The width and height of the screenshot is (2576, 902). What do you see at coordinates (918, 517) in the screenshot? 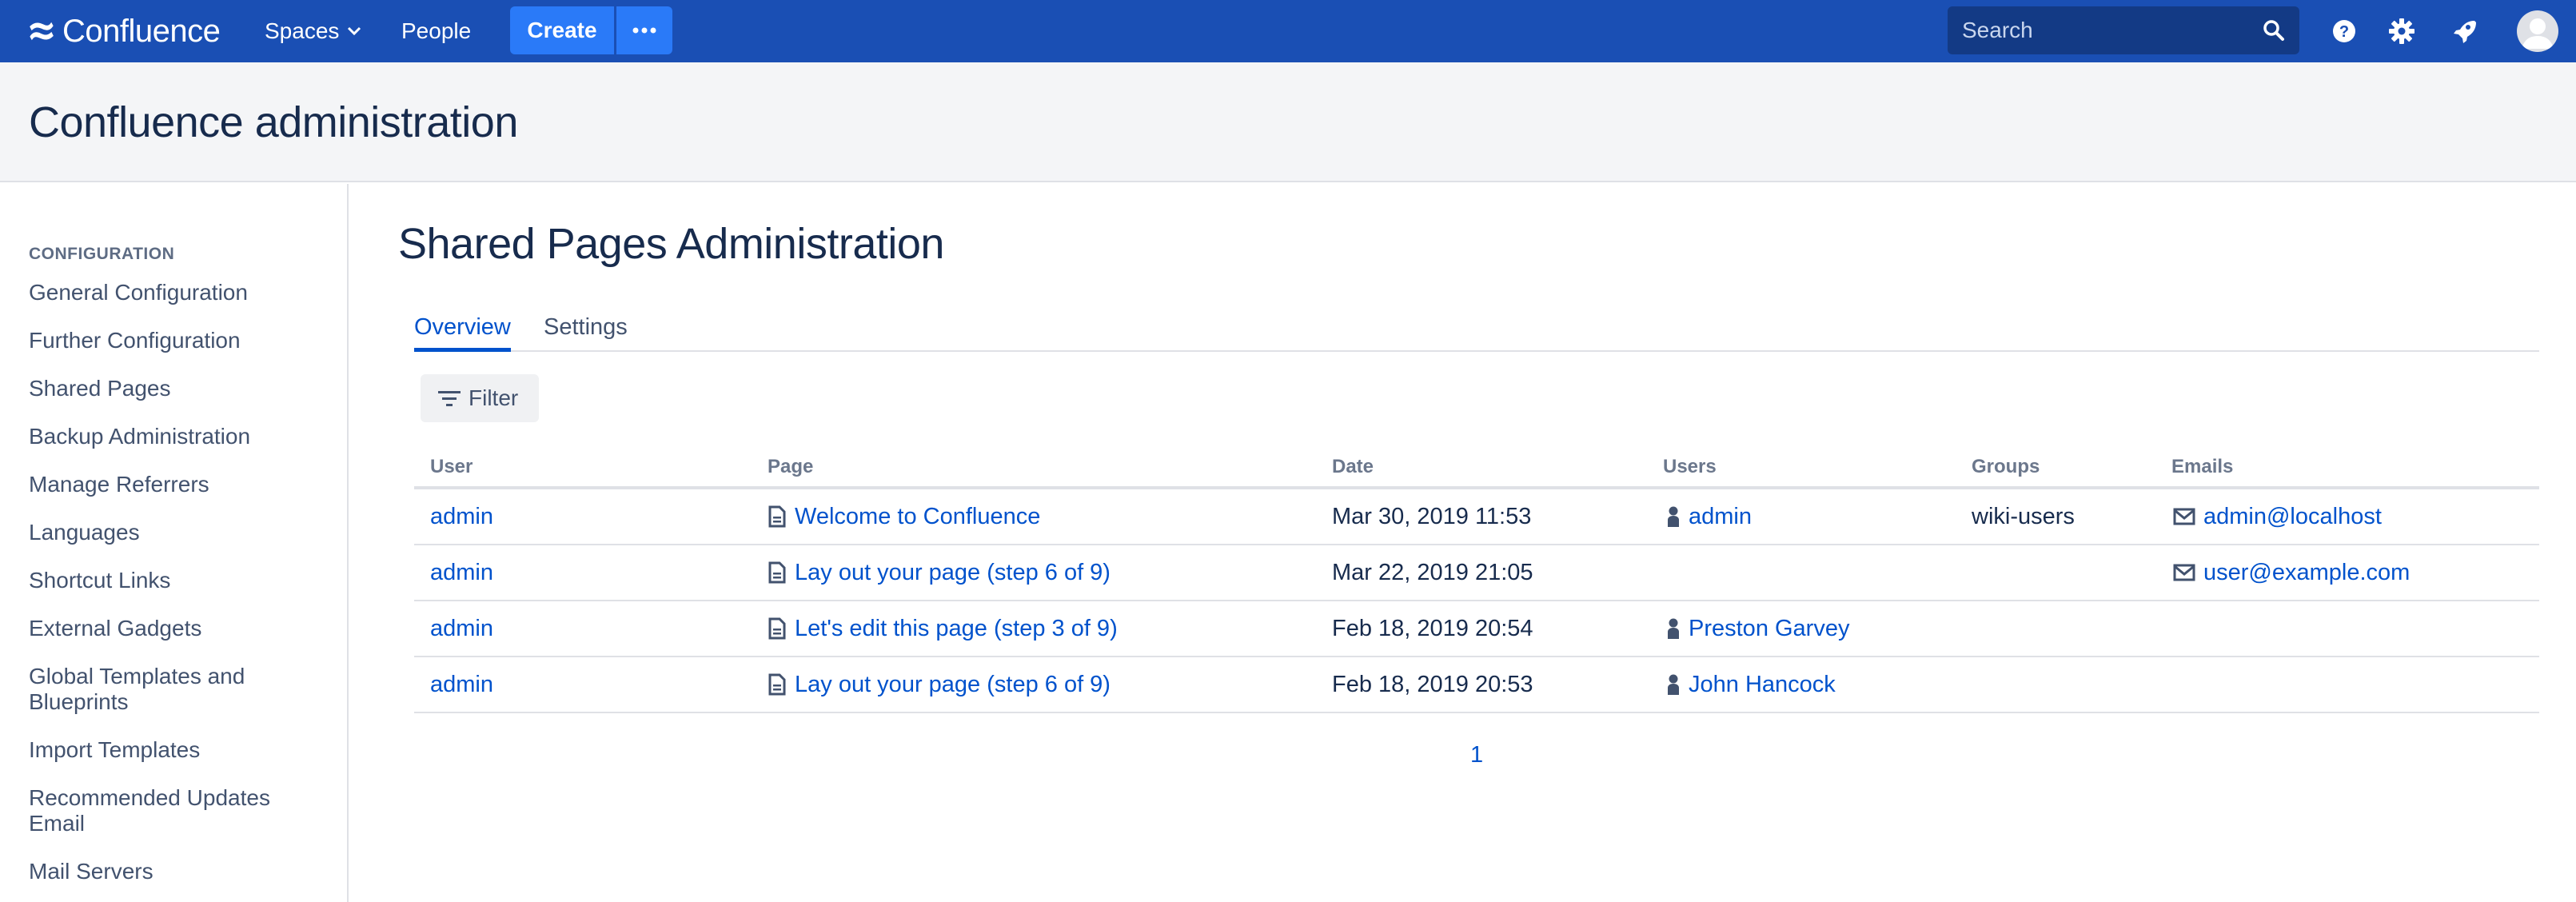
I see `row-page-link: Welcome to Confluence` at bounding box center [918, 517].